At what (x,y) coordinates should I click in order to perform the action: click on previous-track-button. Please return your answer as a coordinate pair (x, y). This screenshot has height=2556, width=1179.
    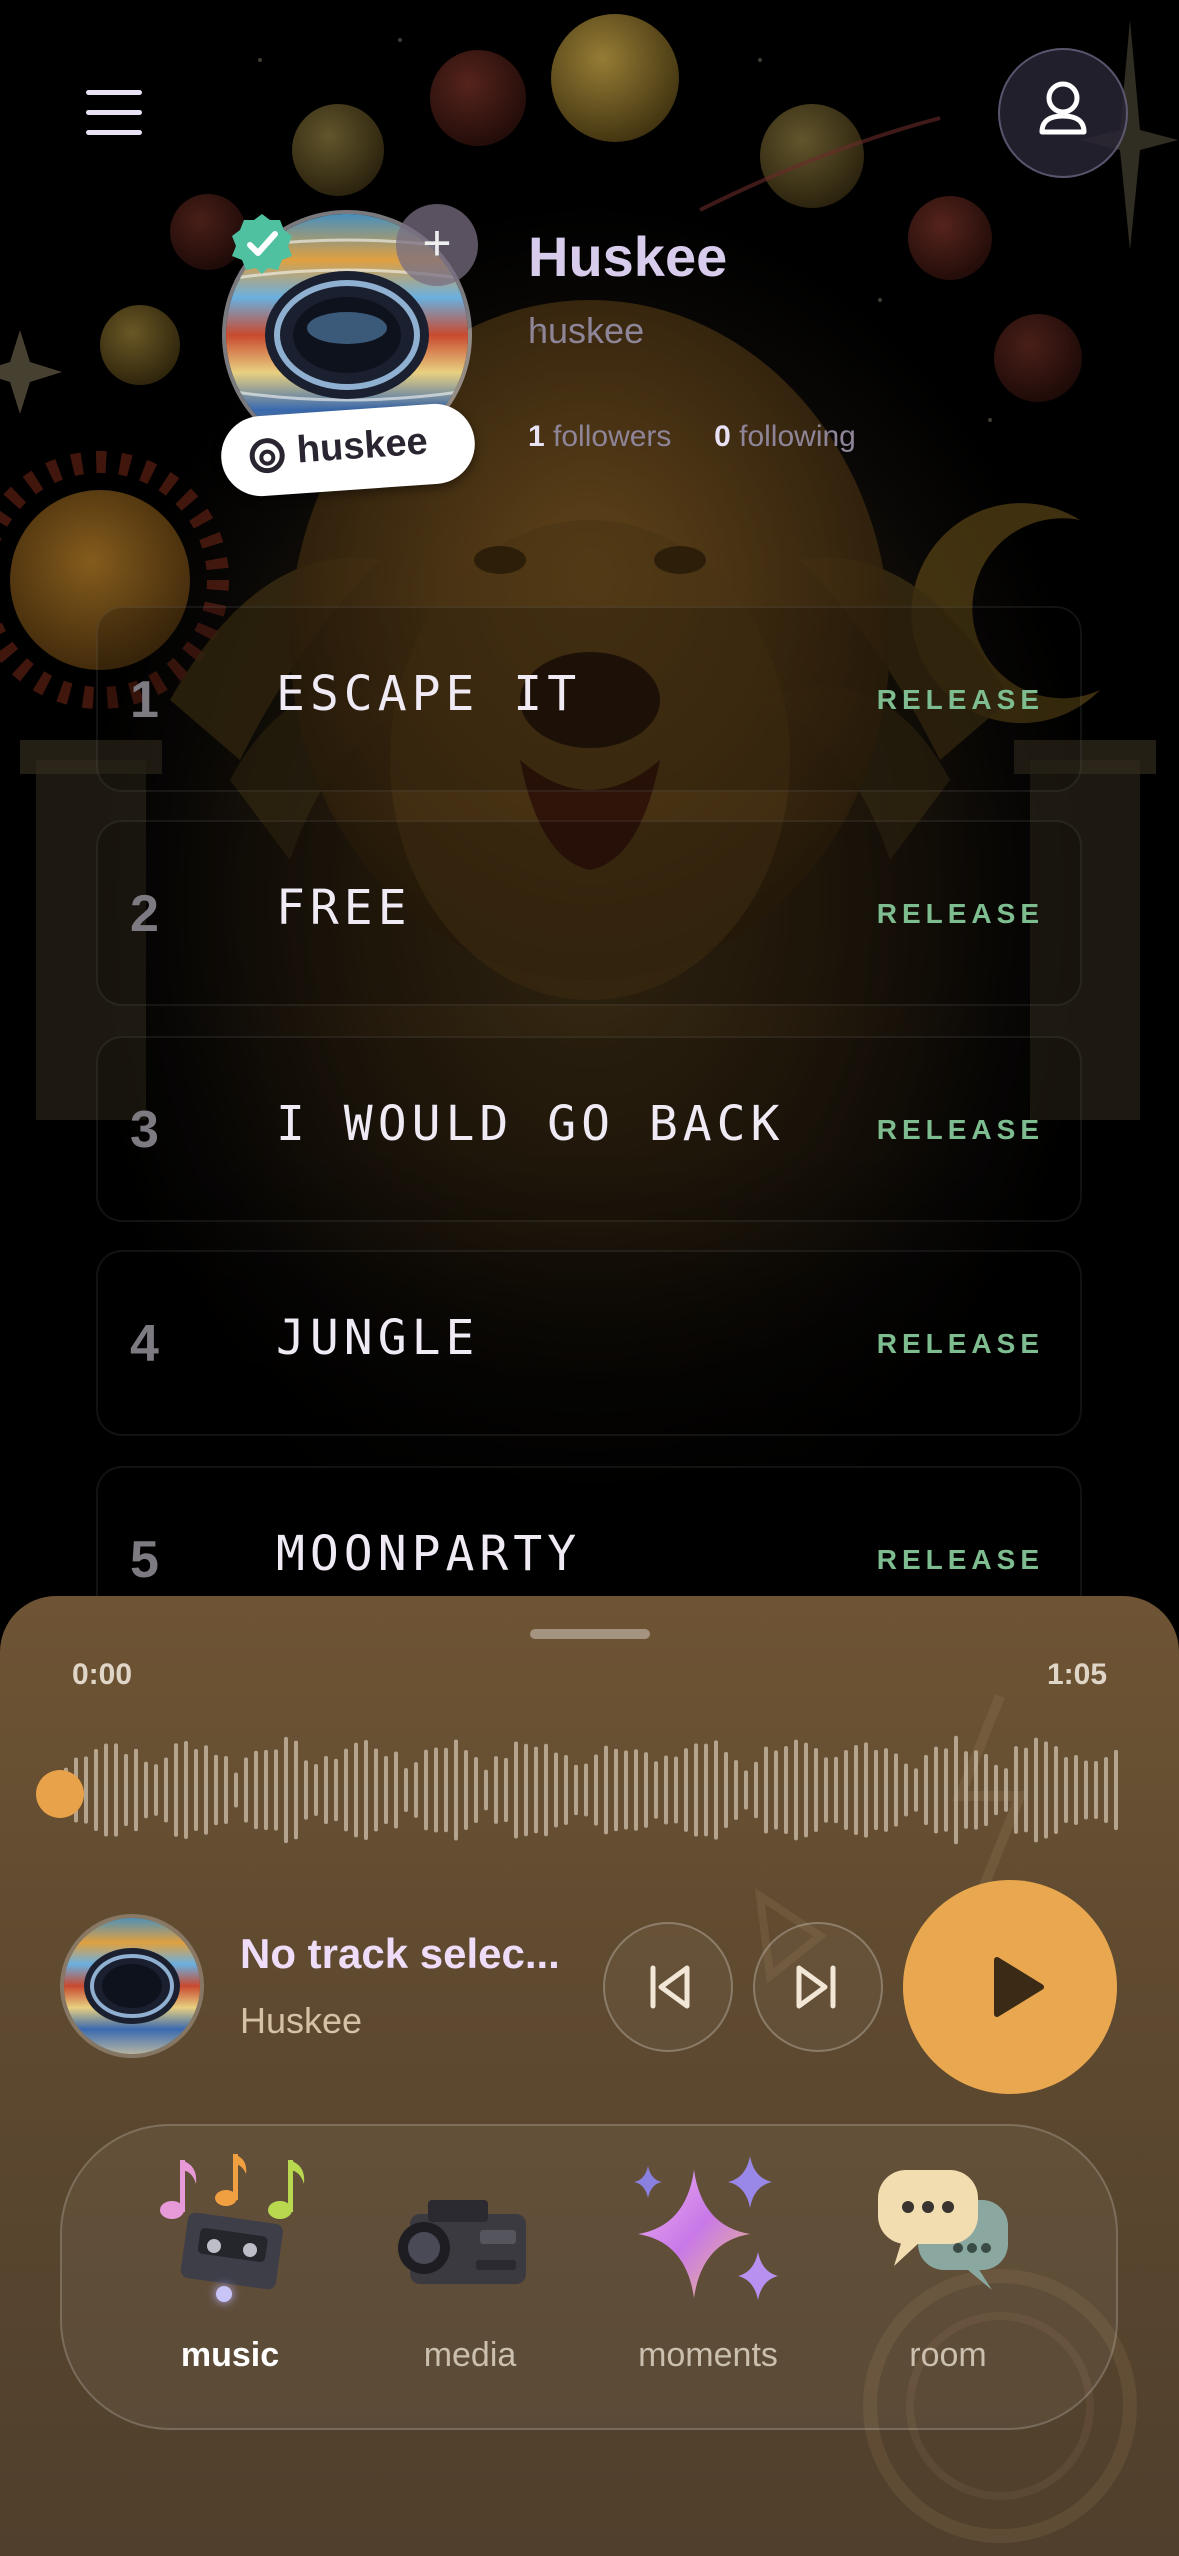
    Looking at the image, I should click on (668, 1987).